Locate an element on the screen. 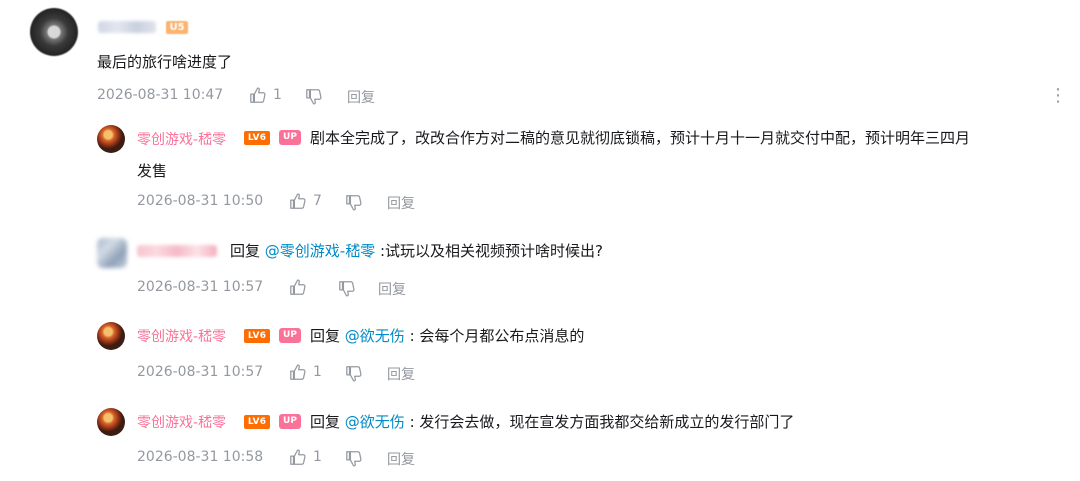 This screenshot has width=1080, height=481. like-count: 7 is located at coordinates (317, 201).